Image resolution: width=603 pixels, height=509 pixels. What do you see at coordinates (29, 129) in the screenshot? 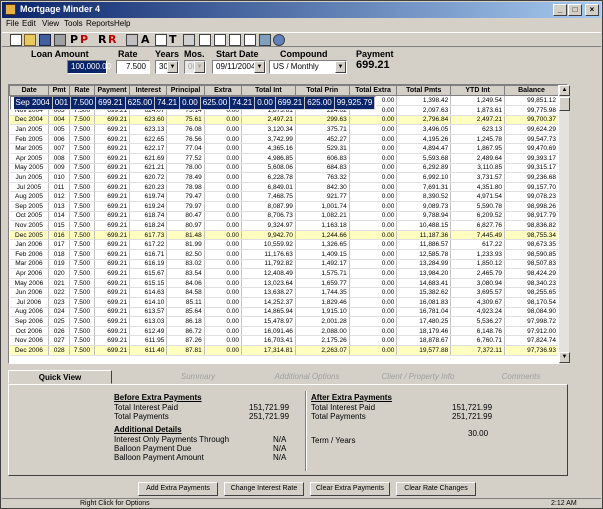
I see `table-cell: Jan 2005` at bounding box center [29, 129].